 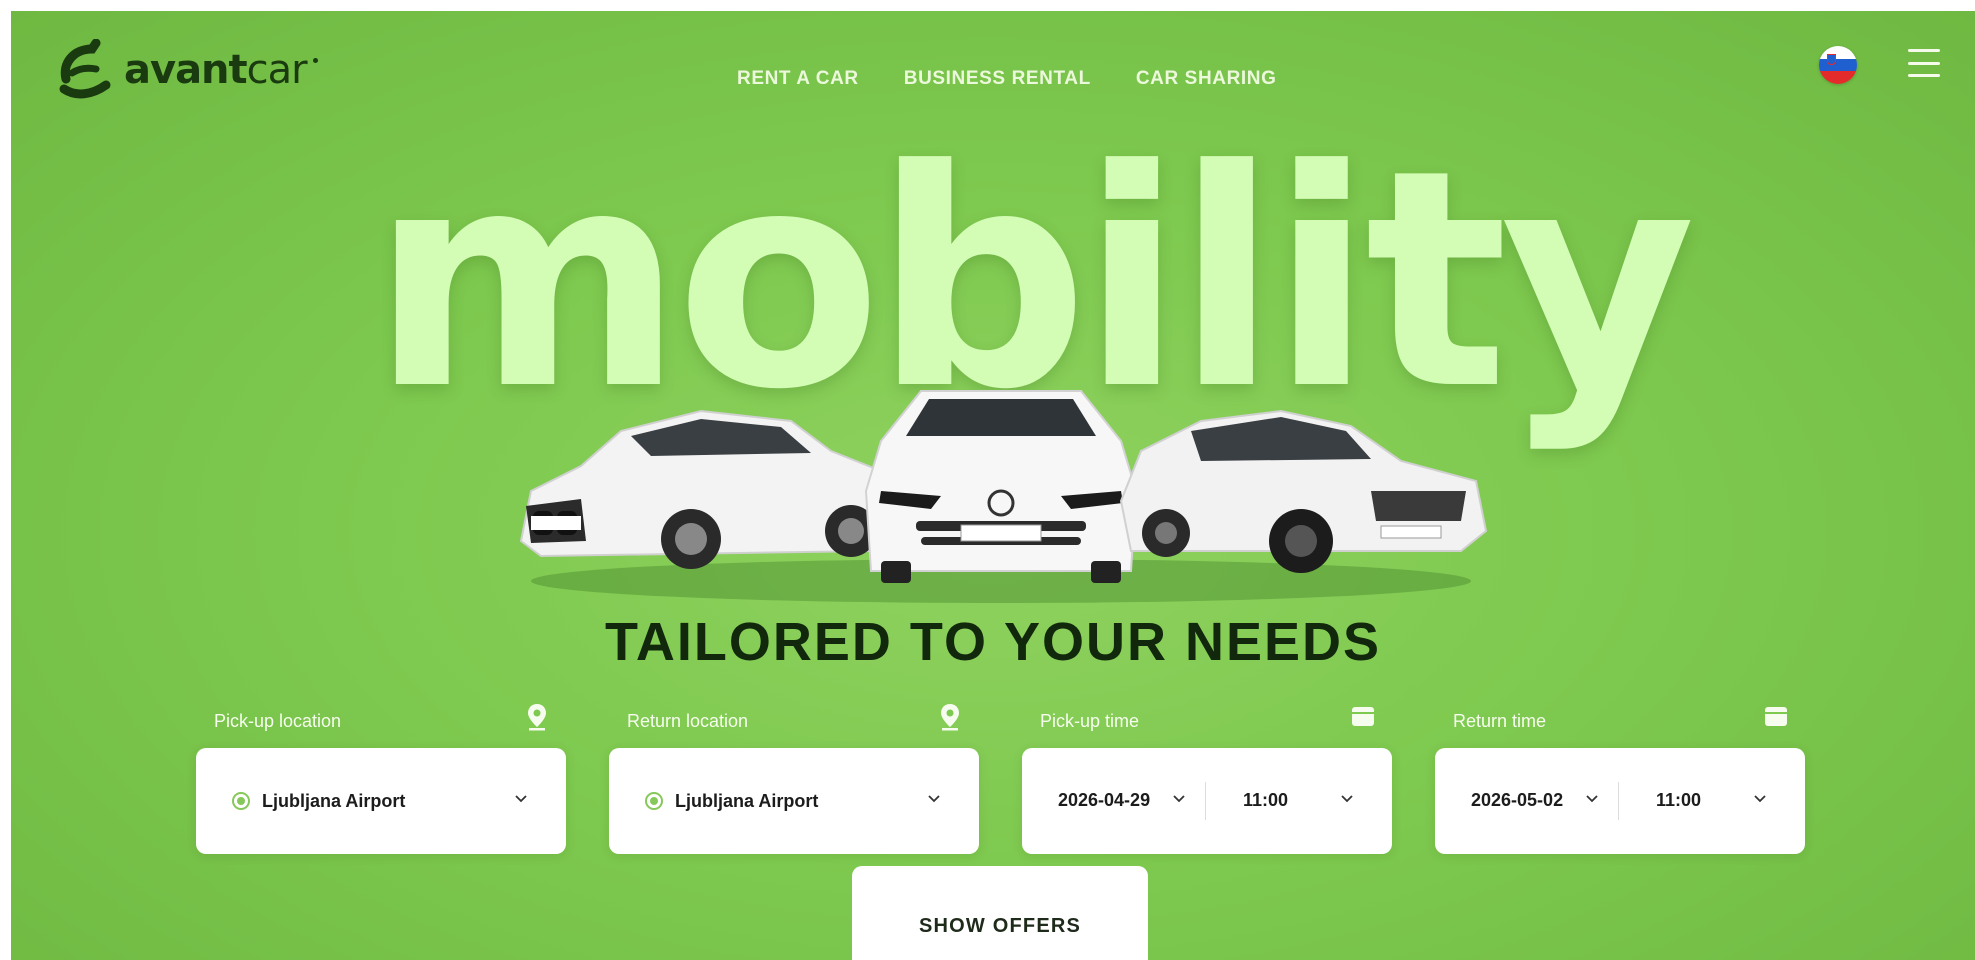 What do you see at coordinates (278, 721) in the screenshot?
I see `pickup-location-label: Pick-up location` at bounding box center [278, 721].